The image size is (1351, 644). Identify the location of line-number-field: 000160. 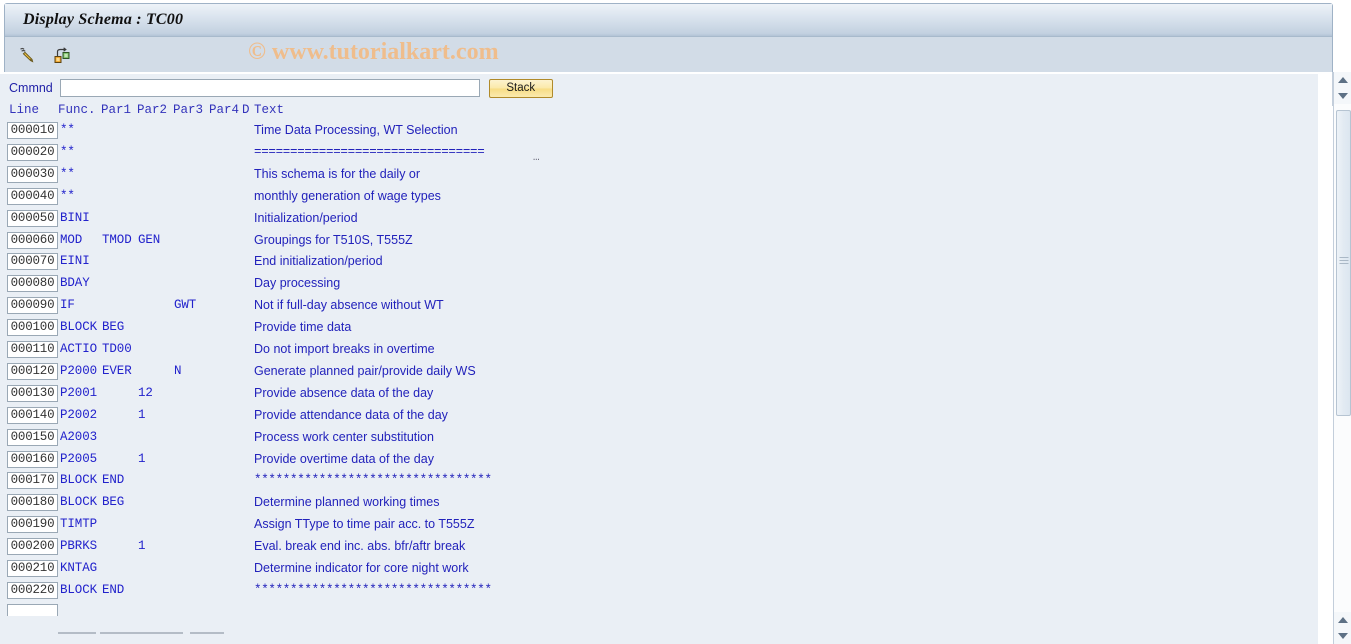
(32, 459).